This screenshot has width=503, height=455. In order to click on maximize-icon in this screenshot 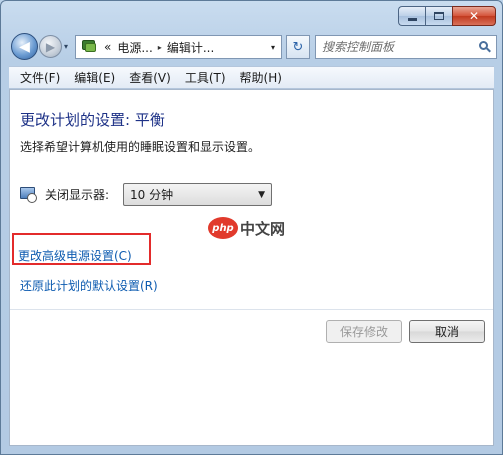, I will do `click(439, 16)`.